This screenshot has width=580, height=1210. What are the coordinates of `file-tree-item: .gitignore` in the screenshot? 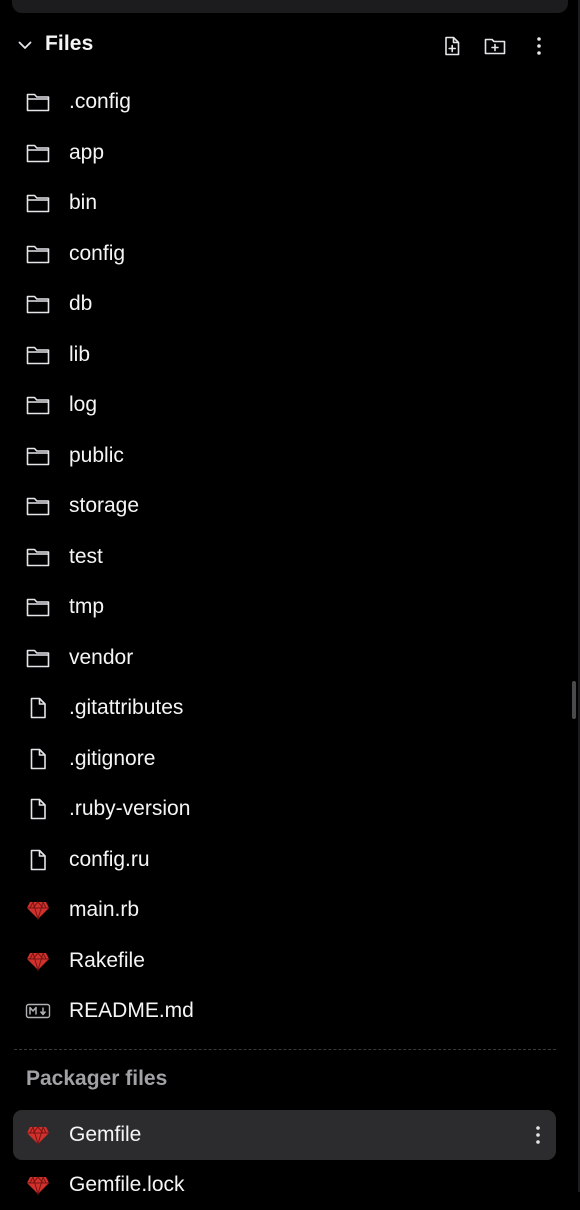 It's located at (285, 759).